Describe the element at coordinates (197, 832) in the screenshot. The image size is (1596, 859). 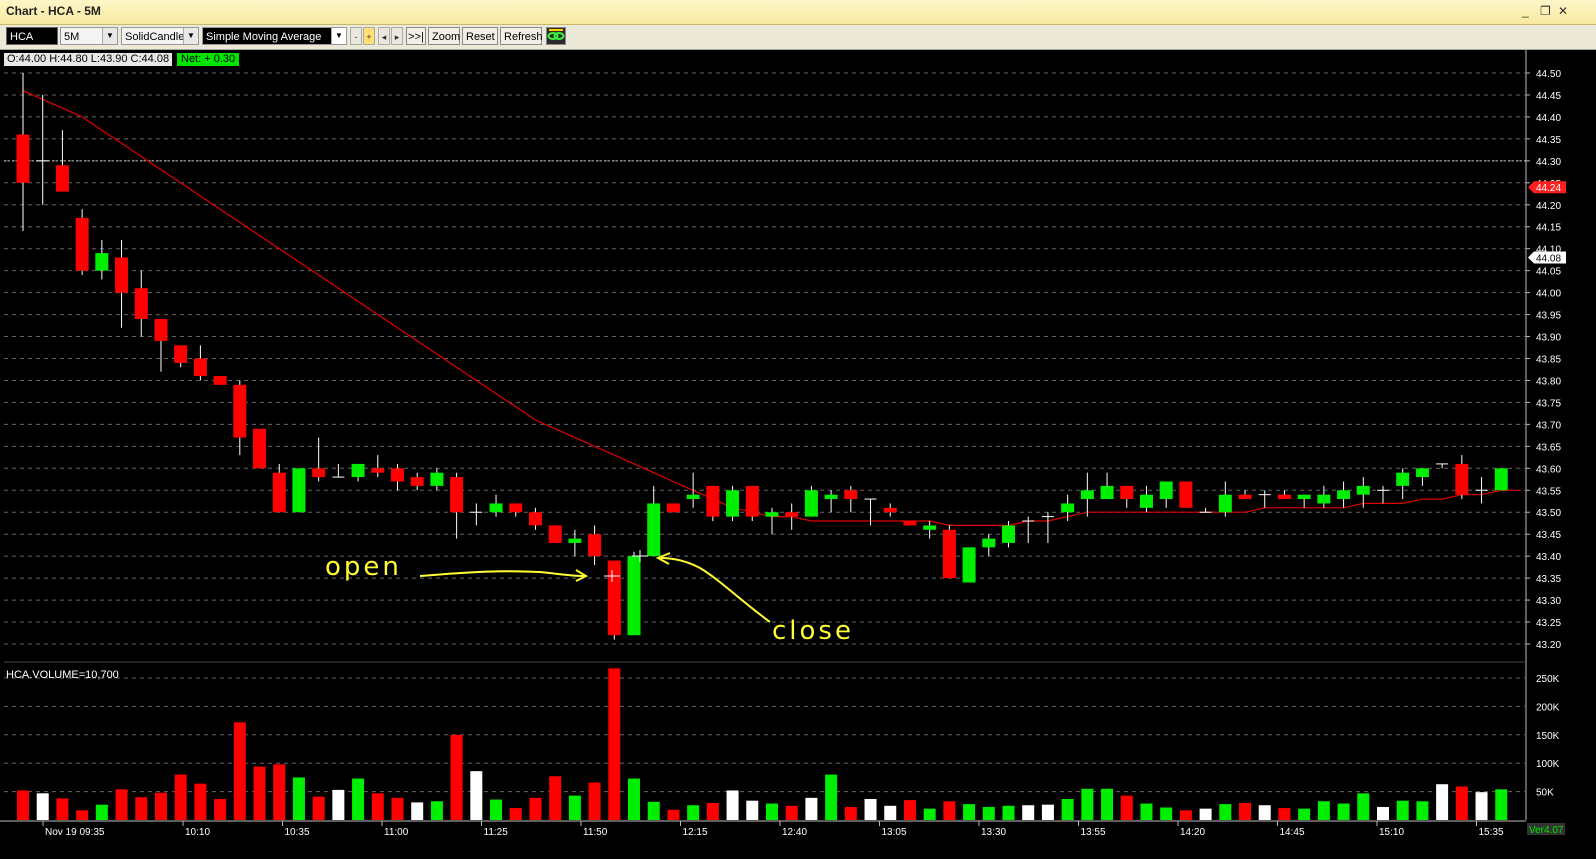
I see `time-tick-label: 10:10` at that location.